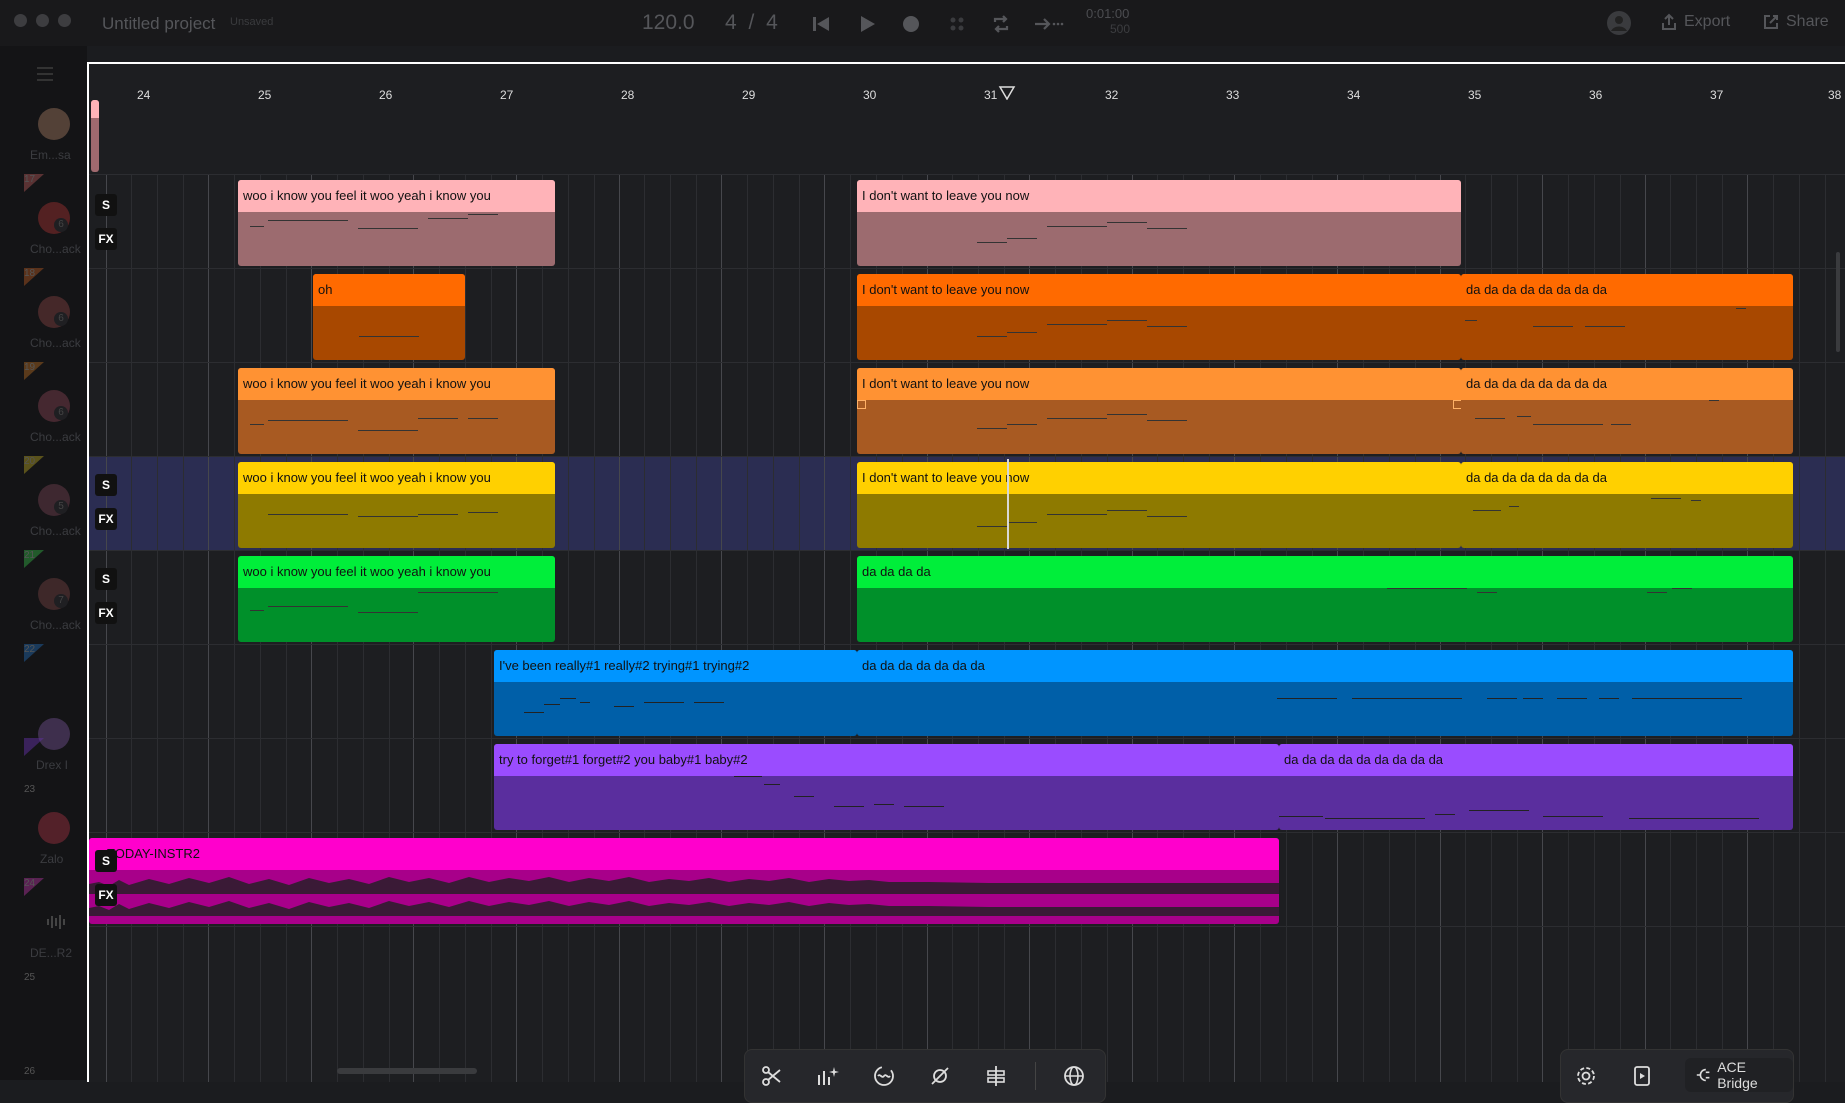  What do you see at coordinates (991, 95) in the screenshot?
I see `bar-number: 31` at bounding box center [991, 95].